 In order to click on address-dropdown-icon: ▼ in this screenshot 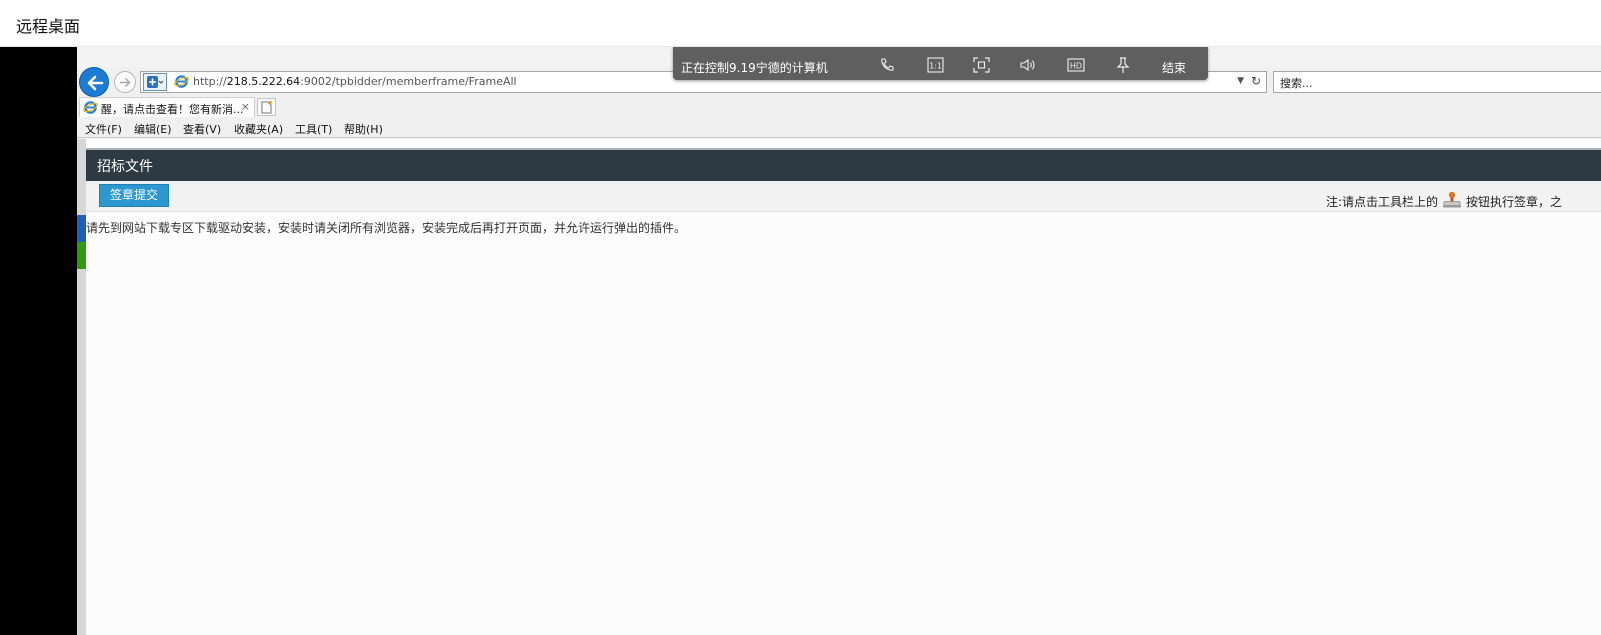, I will do `click(1240, 81)`.